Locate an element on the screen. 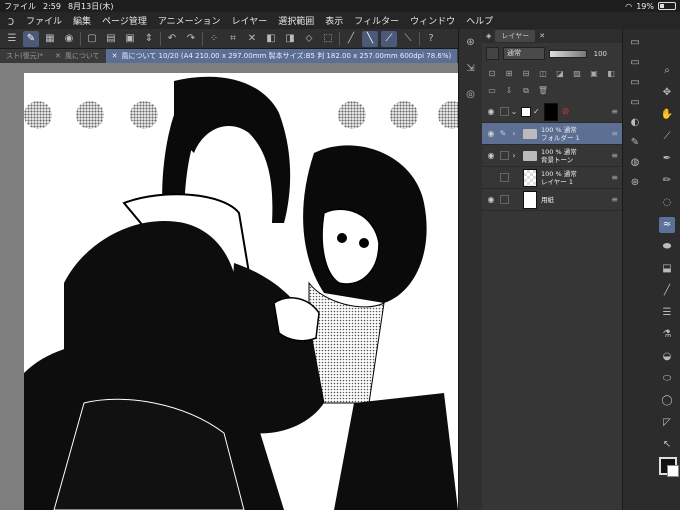 The width and height of the screenshot is (680, 510). layer-row-background-tone: ◉ › 100 % 通常 背景トーン ≡ is located at coordinates (552, 156).